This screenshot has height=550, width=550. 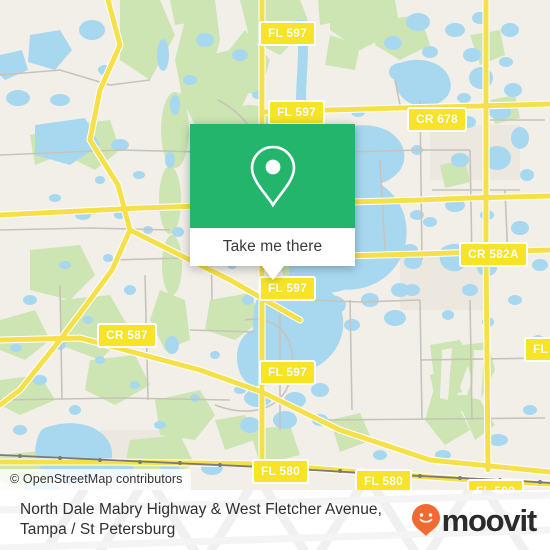 I want to click on moovit-wordmark: moovit, so click(x=489, y=520).